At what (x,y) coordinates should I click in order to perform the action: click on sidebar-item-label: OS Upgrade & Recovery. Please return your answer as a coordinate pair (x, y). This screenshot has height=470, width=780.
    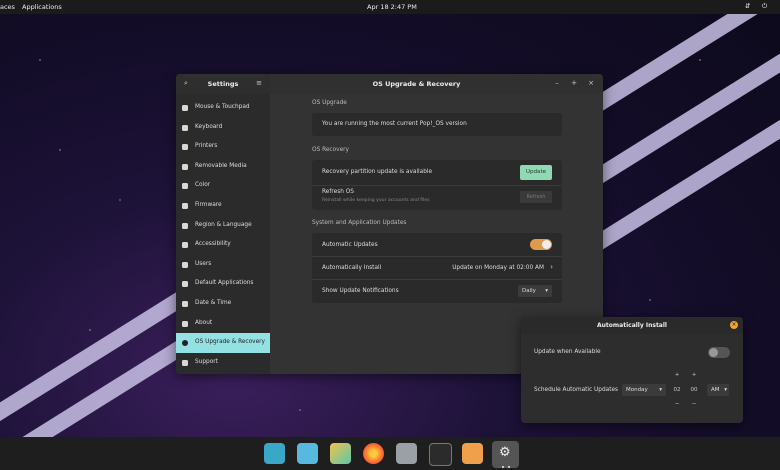
    Looking at the image, I should click on (230, 342).